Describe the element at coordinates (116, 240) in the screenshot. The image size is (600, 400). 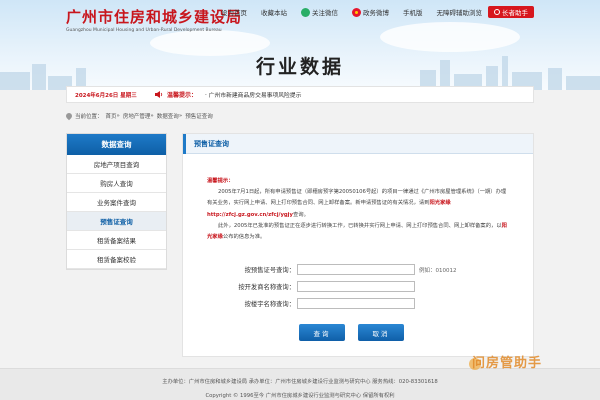
I see `sidebar-item-lease-result: 租赁备案结果` at that location.